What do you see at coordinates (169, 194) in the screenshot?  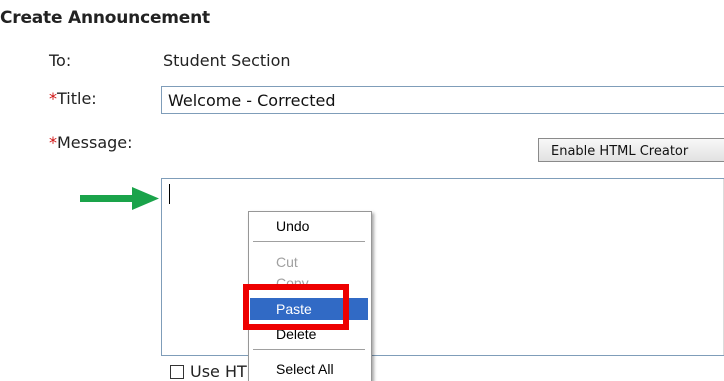 I see `text-cursor` at bounding box center [169, 194].